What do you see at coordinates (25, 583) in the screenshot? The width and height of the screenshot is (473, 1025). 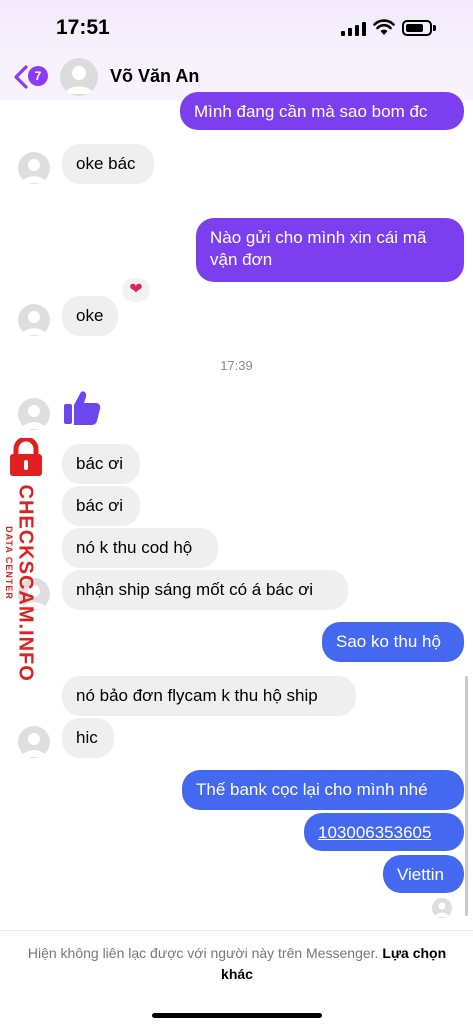 I see `watermark-main-text: CHECKSCAM.INFO` at bounding box center [25, 583].